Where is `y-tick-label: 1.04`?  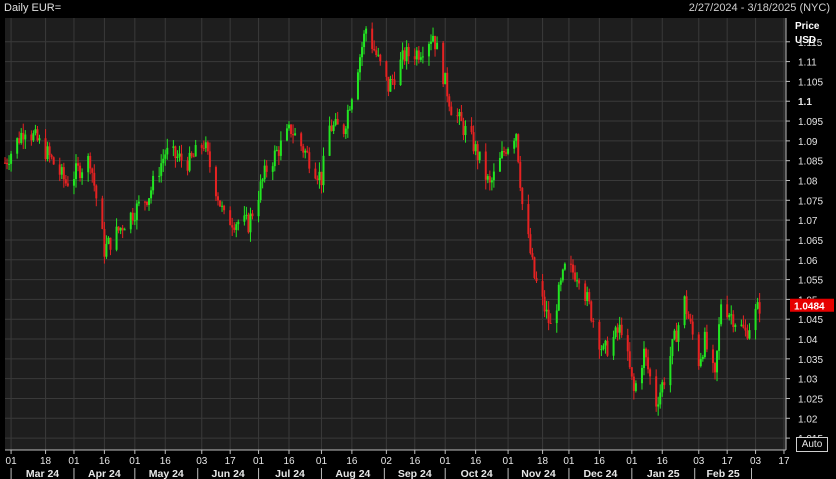
y-tick-label: 1.04 is located at coordinates (808, 340).